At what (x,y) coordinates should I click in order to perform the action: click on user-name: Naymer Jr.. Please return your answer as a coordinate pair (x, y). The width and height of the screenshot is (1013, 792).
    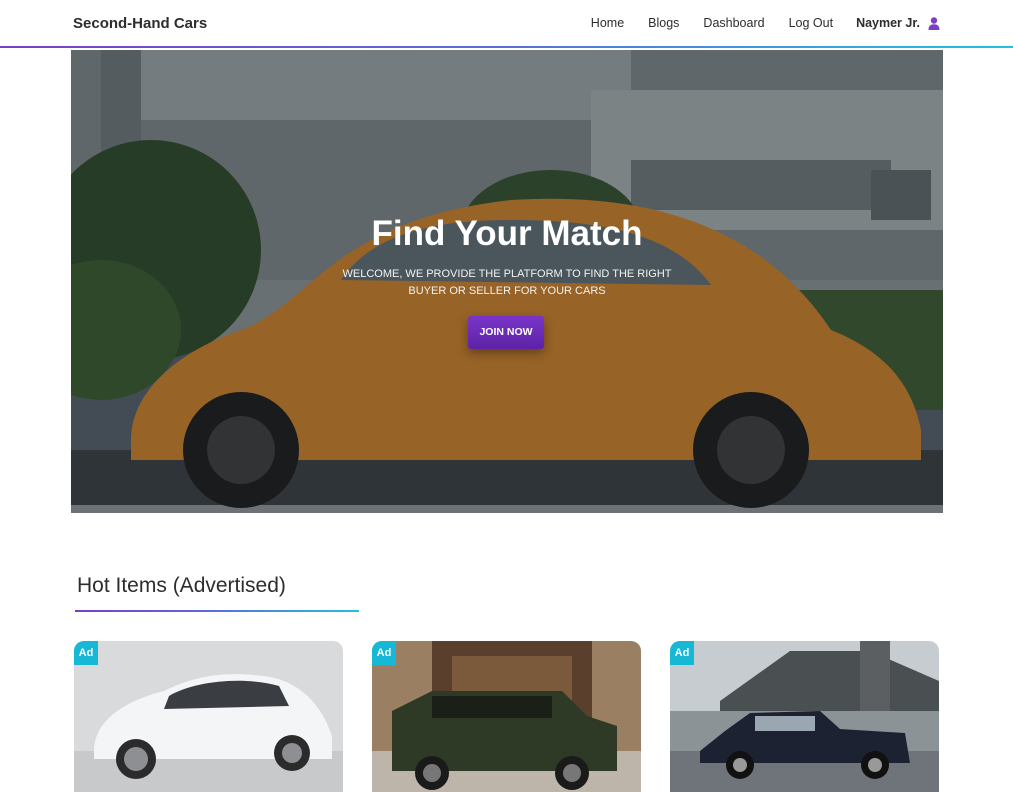
    Looking at the image, I should click on (888, 23).